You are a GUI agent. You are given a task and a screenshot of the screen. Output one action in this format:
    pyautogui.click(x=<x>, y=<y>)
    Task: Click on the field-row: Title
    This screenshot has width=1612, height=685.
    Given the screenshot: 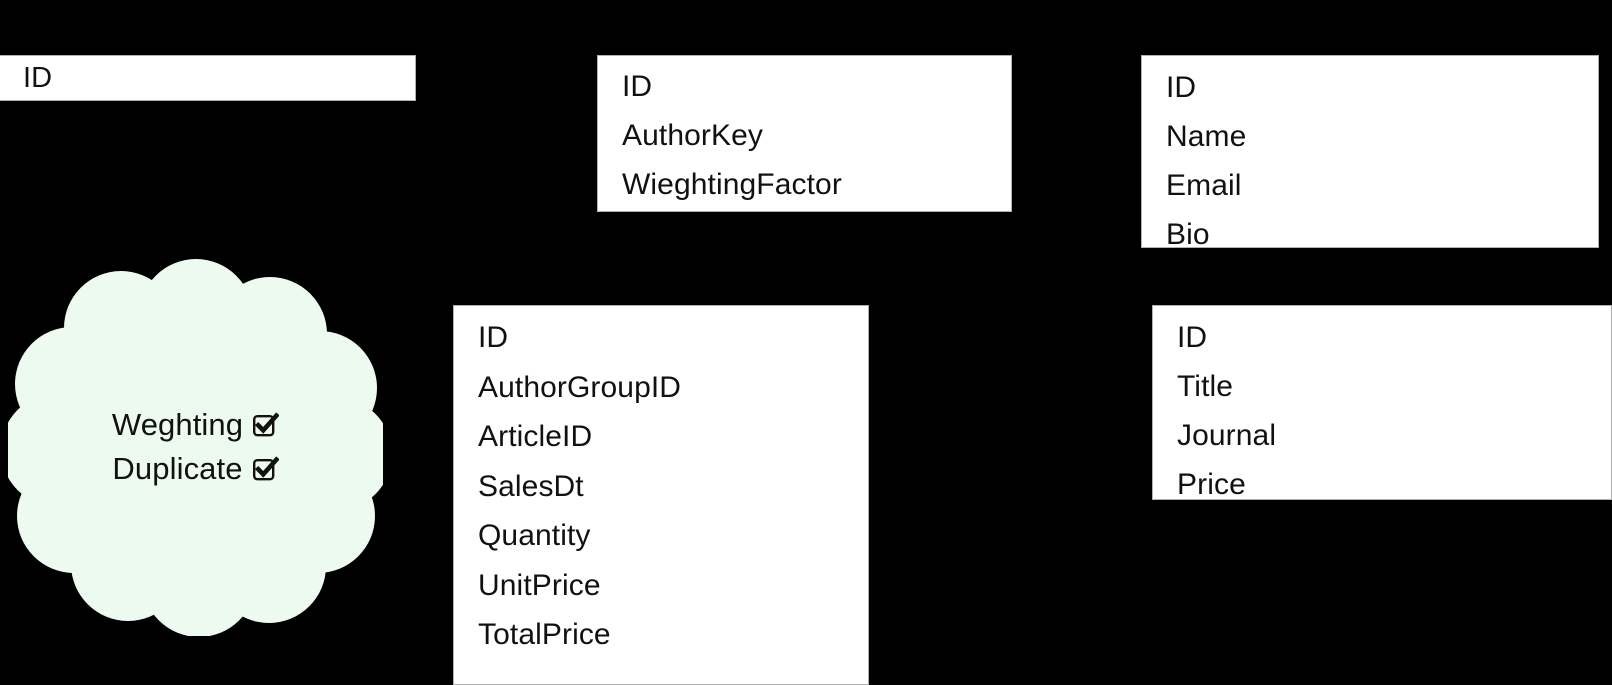 What is the action you would take?
    pyautogui.click(x=1382, y=386)
    